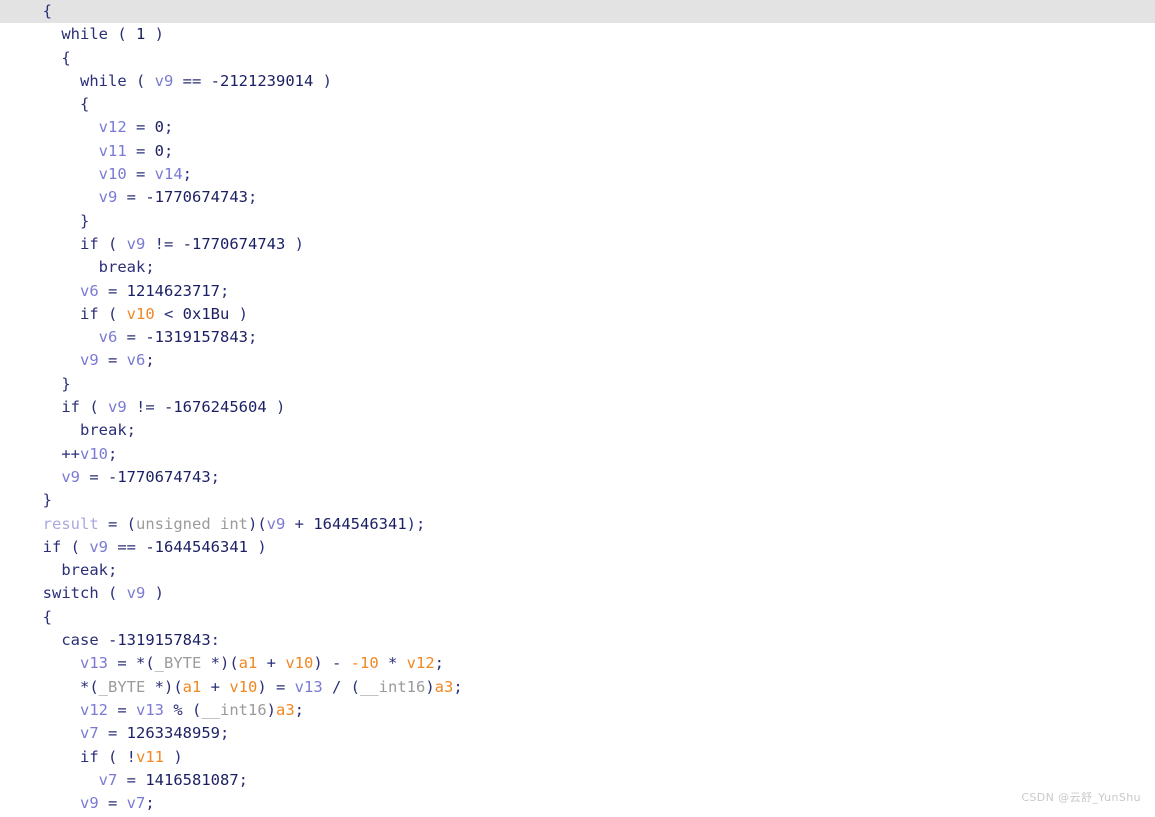 This screenshot has width=1155, height=817. What do you see at coordinates (577, 174) in the screenshot?
I see `code-line: v10 = v14;` at bounding box center [577, 174].